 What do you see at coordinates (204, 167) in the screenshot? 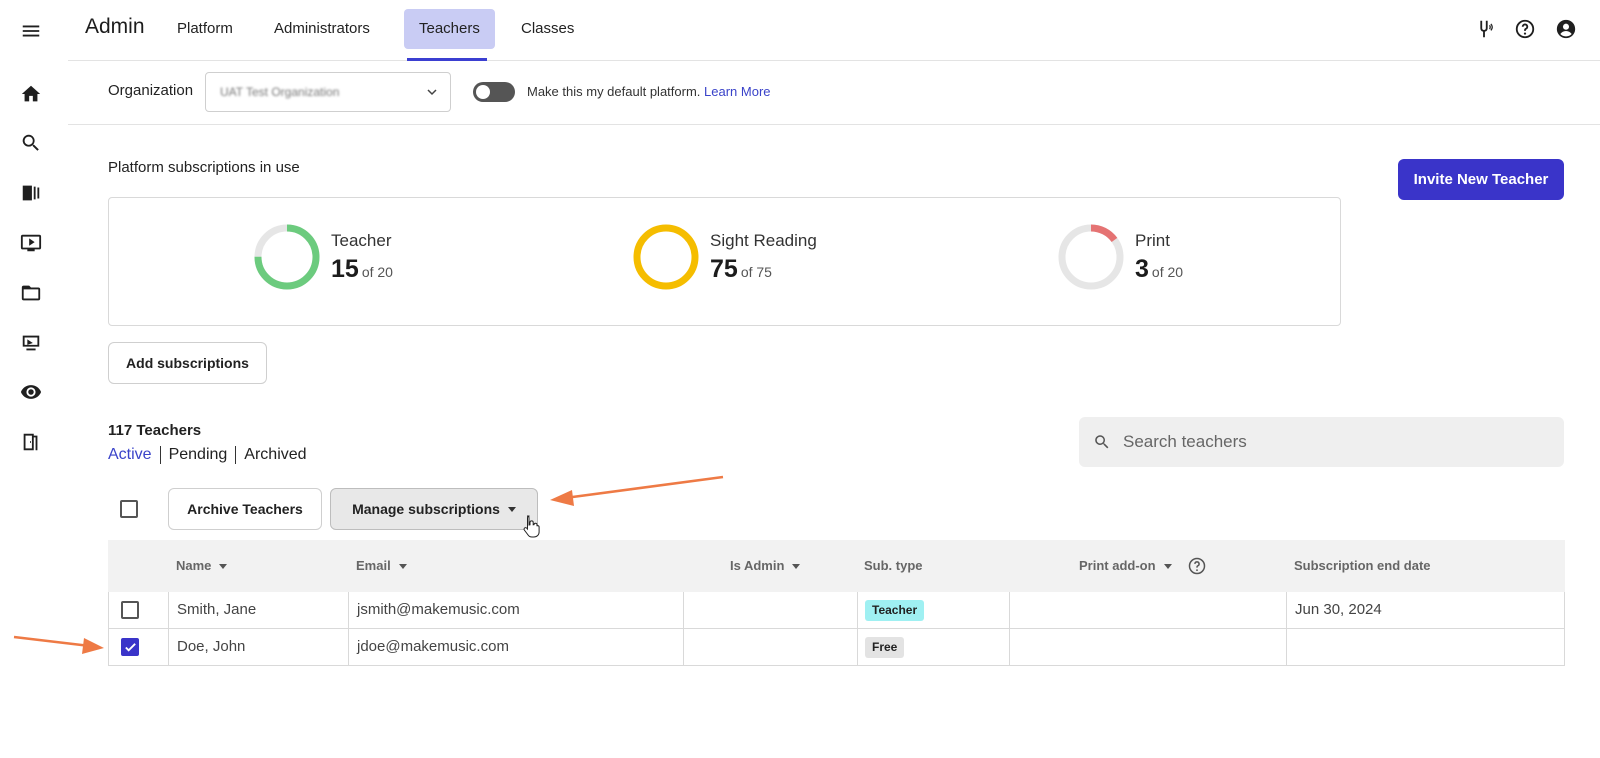
I see `subscriptions-title: Platform subscriptions in use` at bounding box center [204, 167].